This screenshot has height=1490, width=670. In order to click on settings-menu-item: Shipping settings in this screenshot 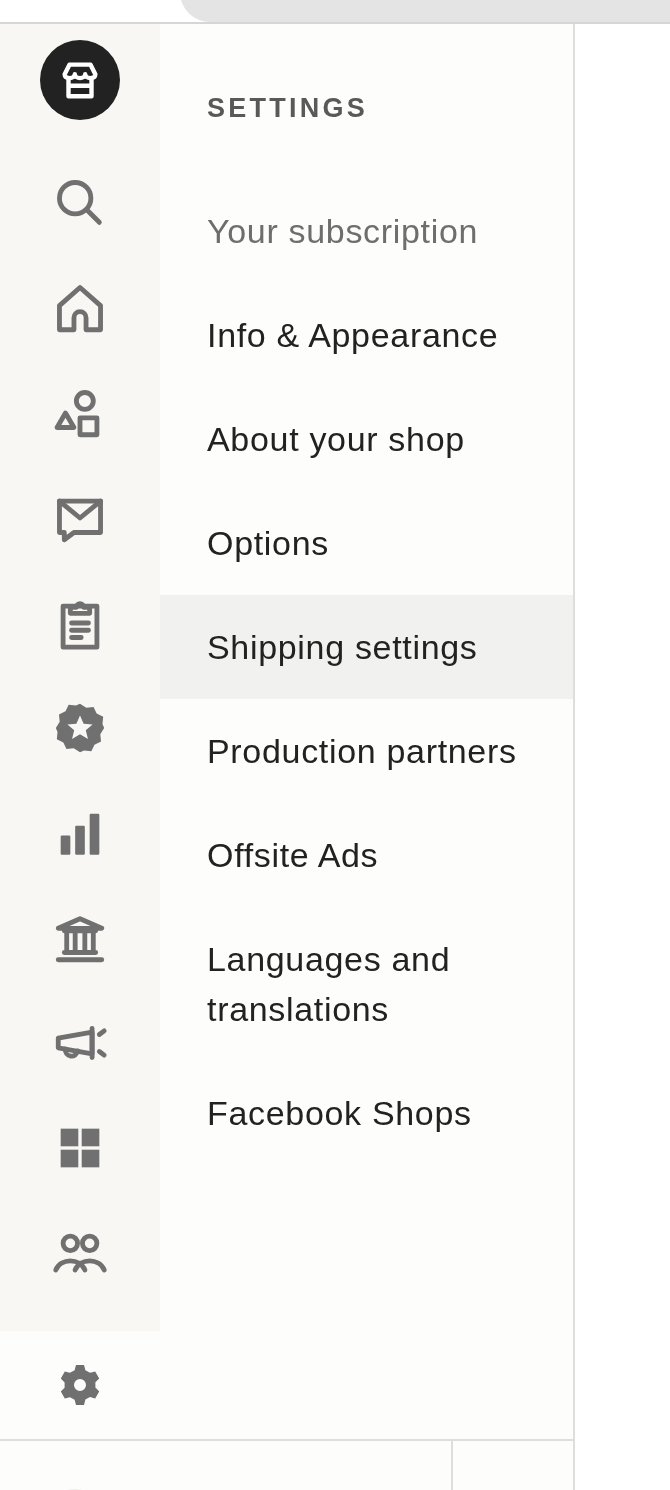, I will do `click(366, 646)`.